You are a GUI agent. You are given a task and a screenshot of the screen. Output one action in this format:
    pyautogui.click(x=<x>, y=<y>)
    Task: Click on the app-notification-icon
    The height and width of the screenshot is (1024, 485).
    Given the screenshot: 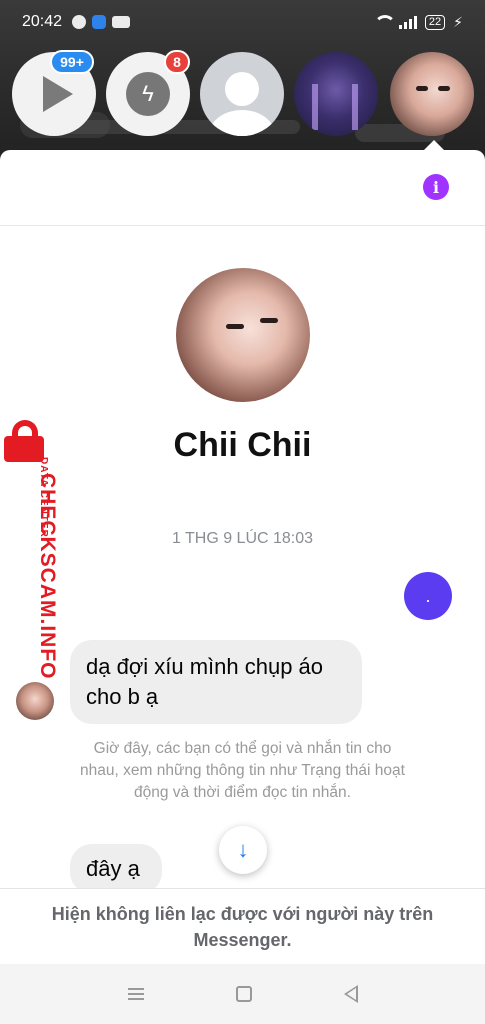 What is the action you would take?
    pyautogui.click(x=99, y=22)
    